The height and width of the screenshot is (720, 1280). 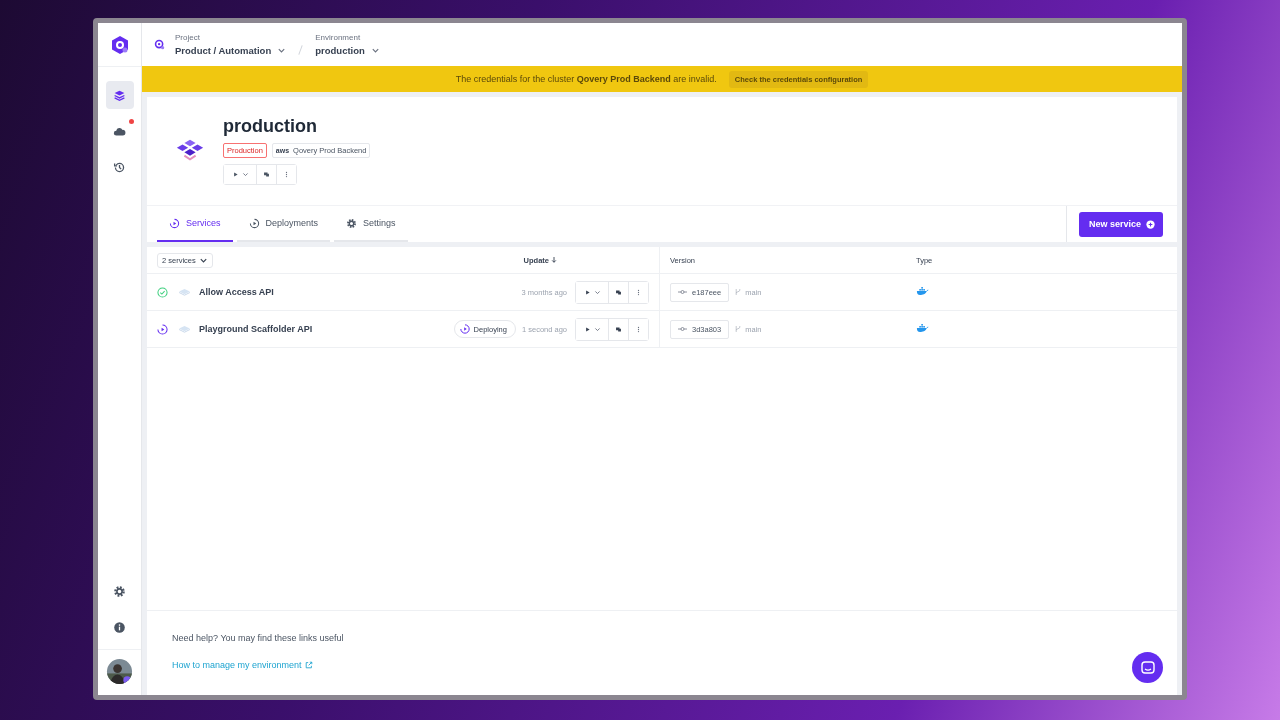 I want to click on project-icon, so click(x=159, y=44).